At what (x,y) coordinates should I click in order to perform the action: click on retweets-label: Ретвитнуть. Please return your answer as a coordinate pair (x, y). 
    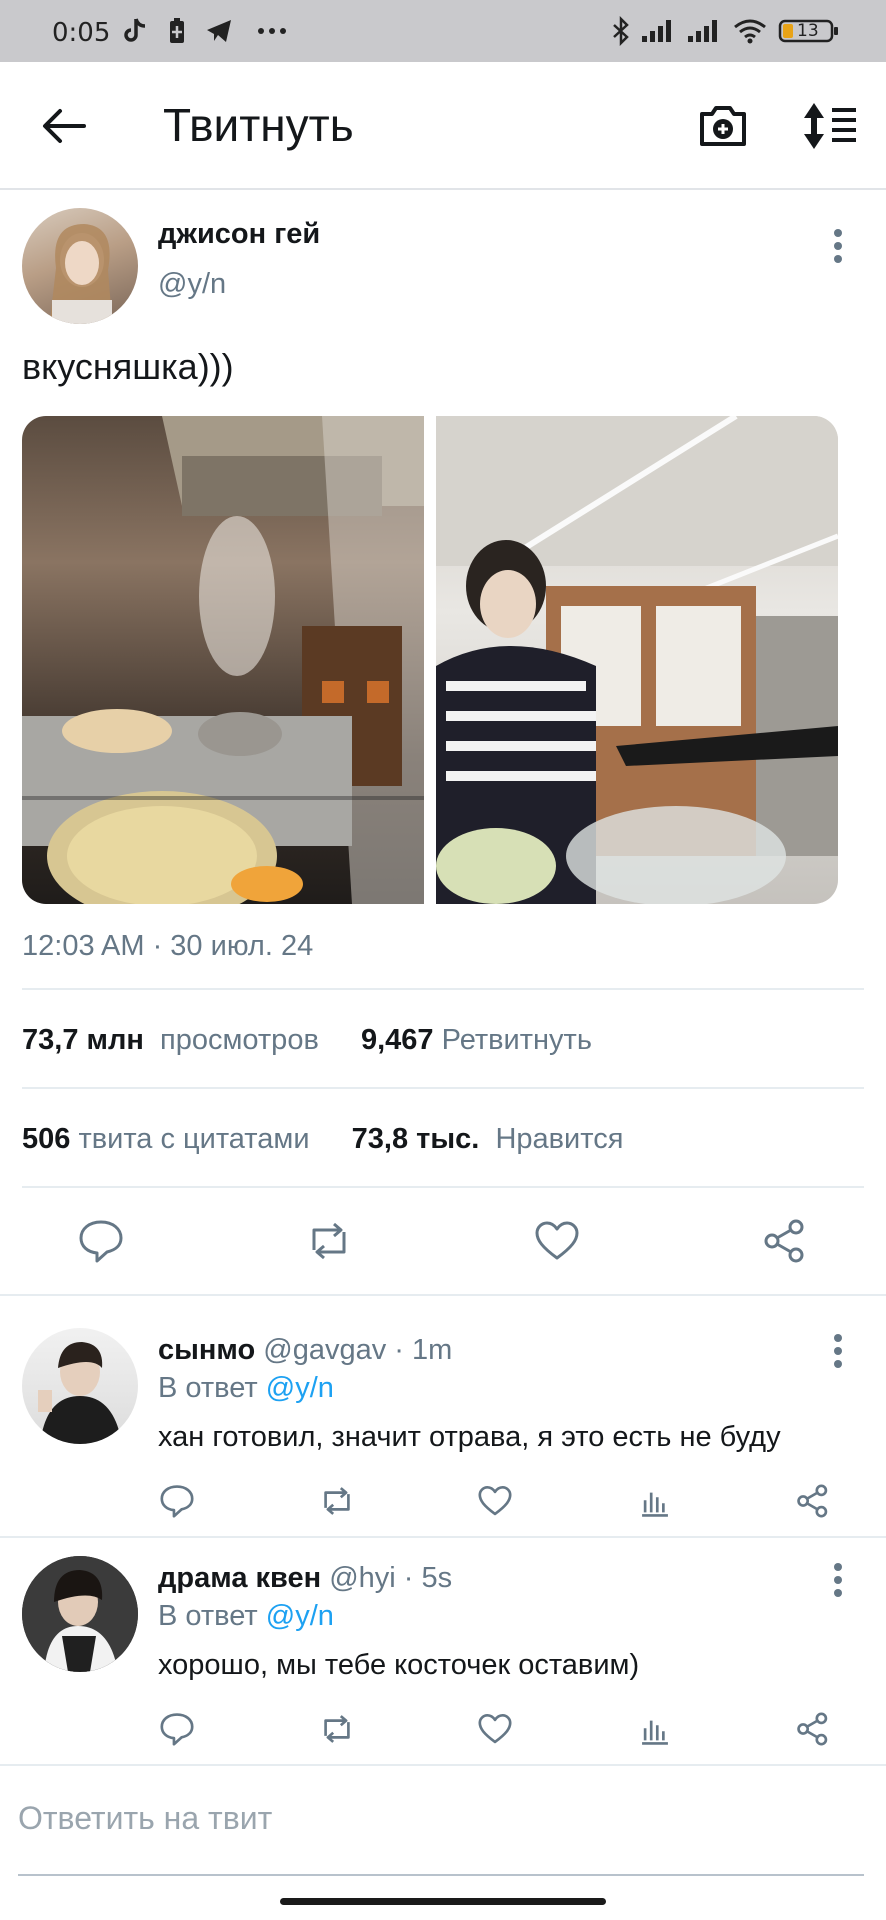
    Looking at the image, I should click on (516, 1040).